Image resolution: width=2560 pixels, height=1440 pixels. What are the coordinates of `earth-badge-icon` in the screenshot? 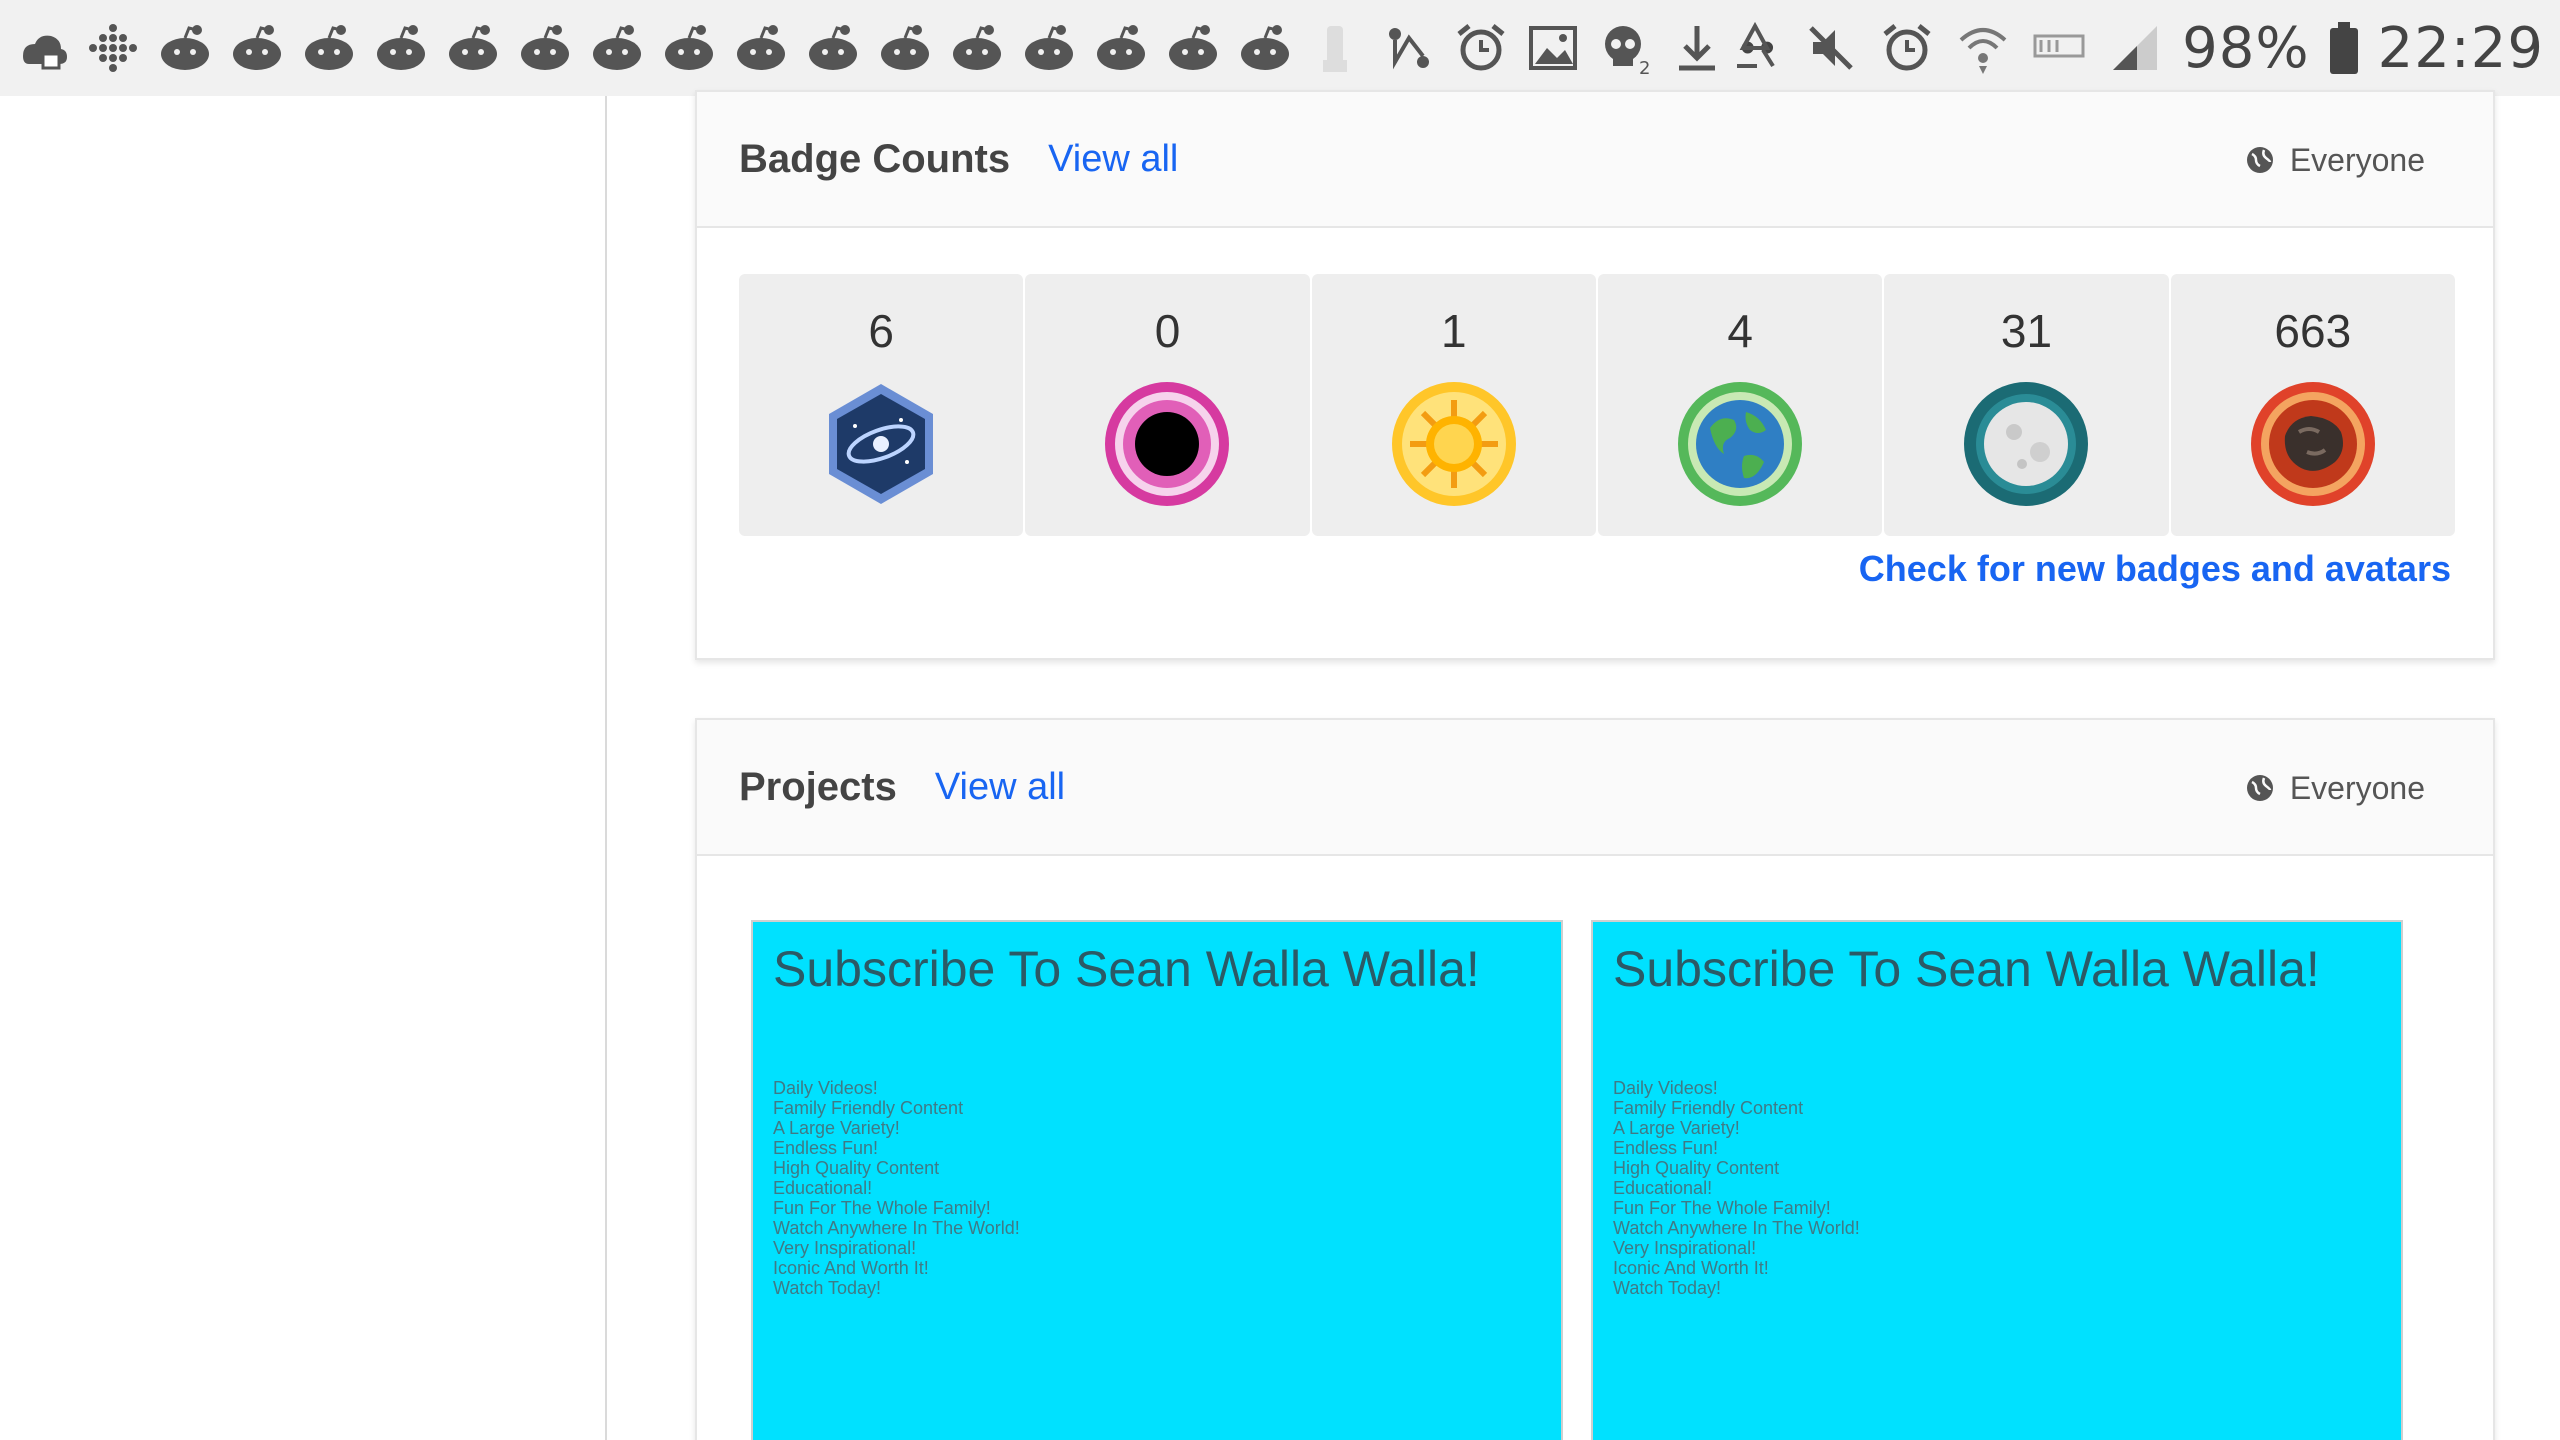 It's located at (1740, 444).